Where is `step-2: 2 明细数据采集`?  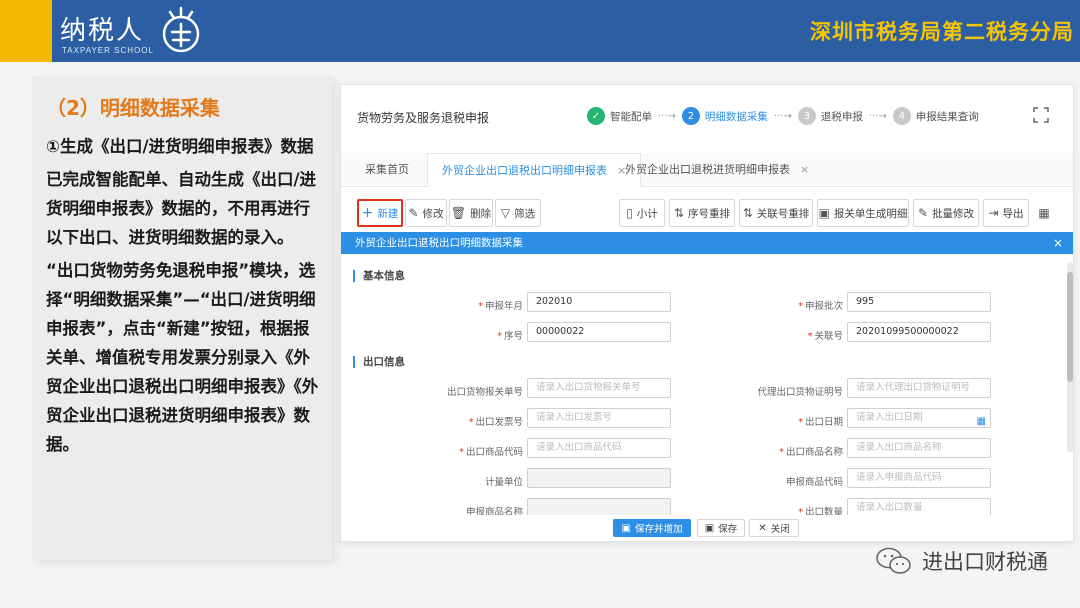
step-2: 2 明细数据采集 is located at coordinates (724, 116).